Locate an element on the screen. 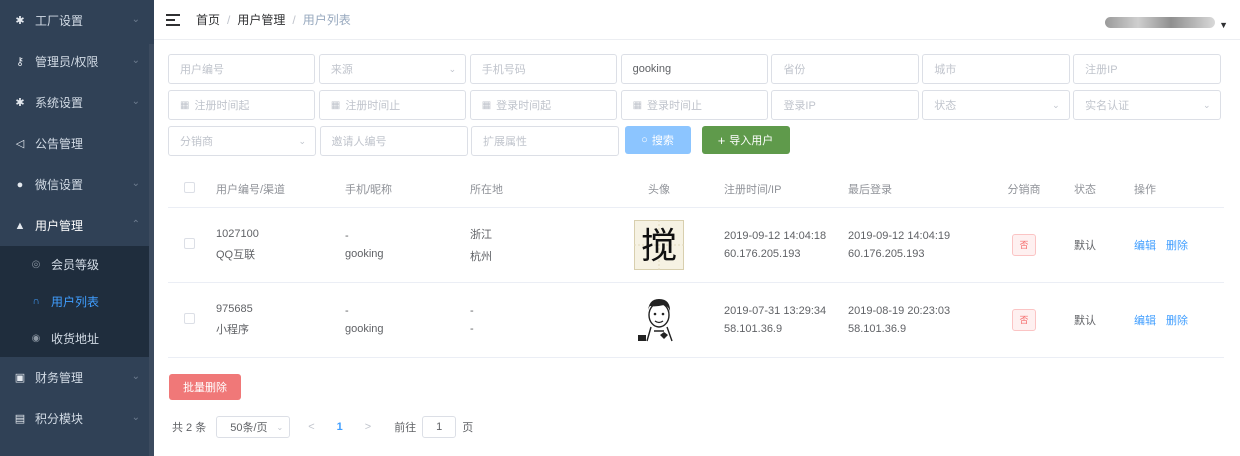  login-end-date: ▦ 登录时间止 is located at coordinates (694, 105).